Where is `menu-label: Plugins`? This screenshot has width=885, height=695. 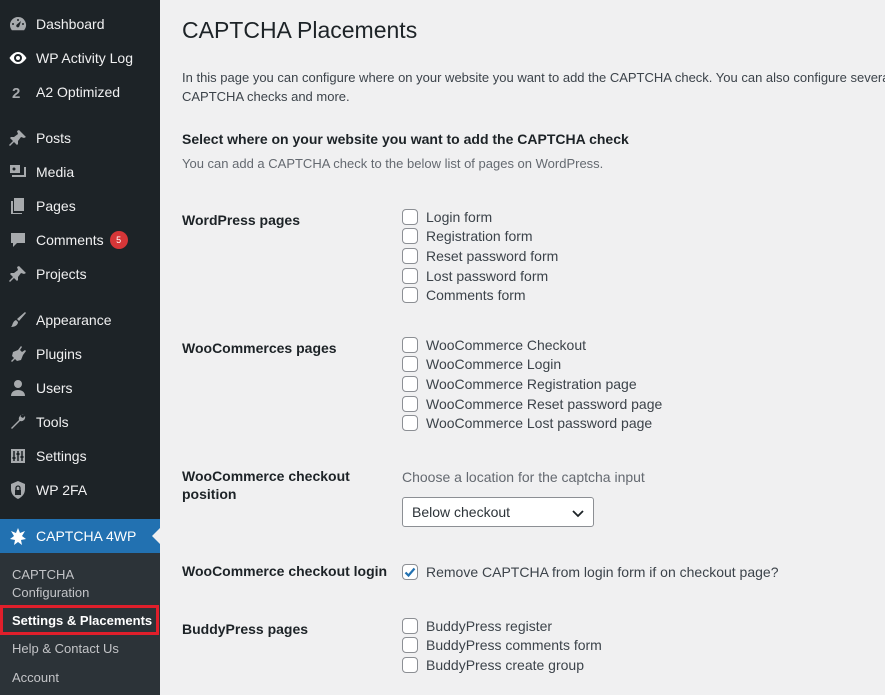
menu-label: Plugins is located at coordinates (59, 354).